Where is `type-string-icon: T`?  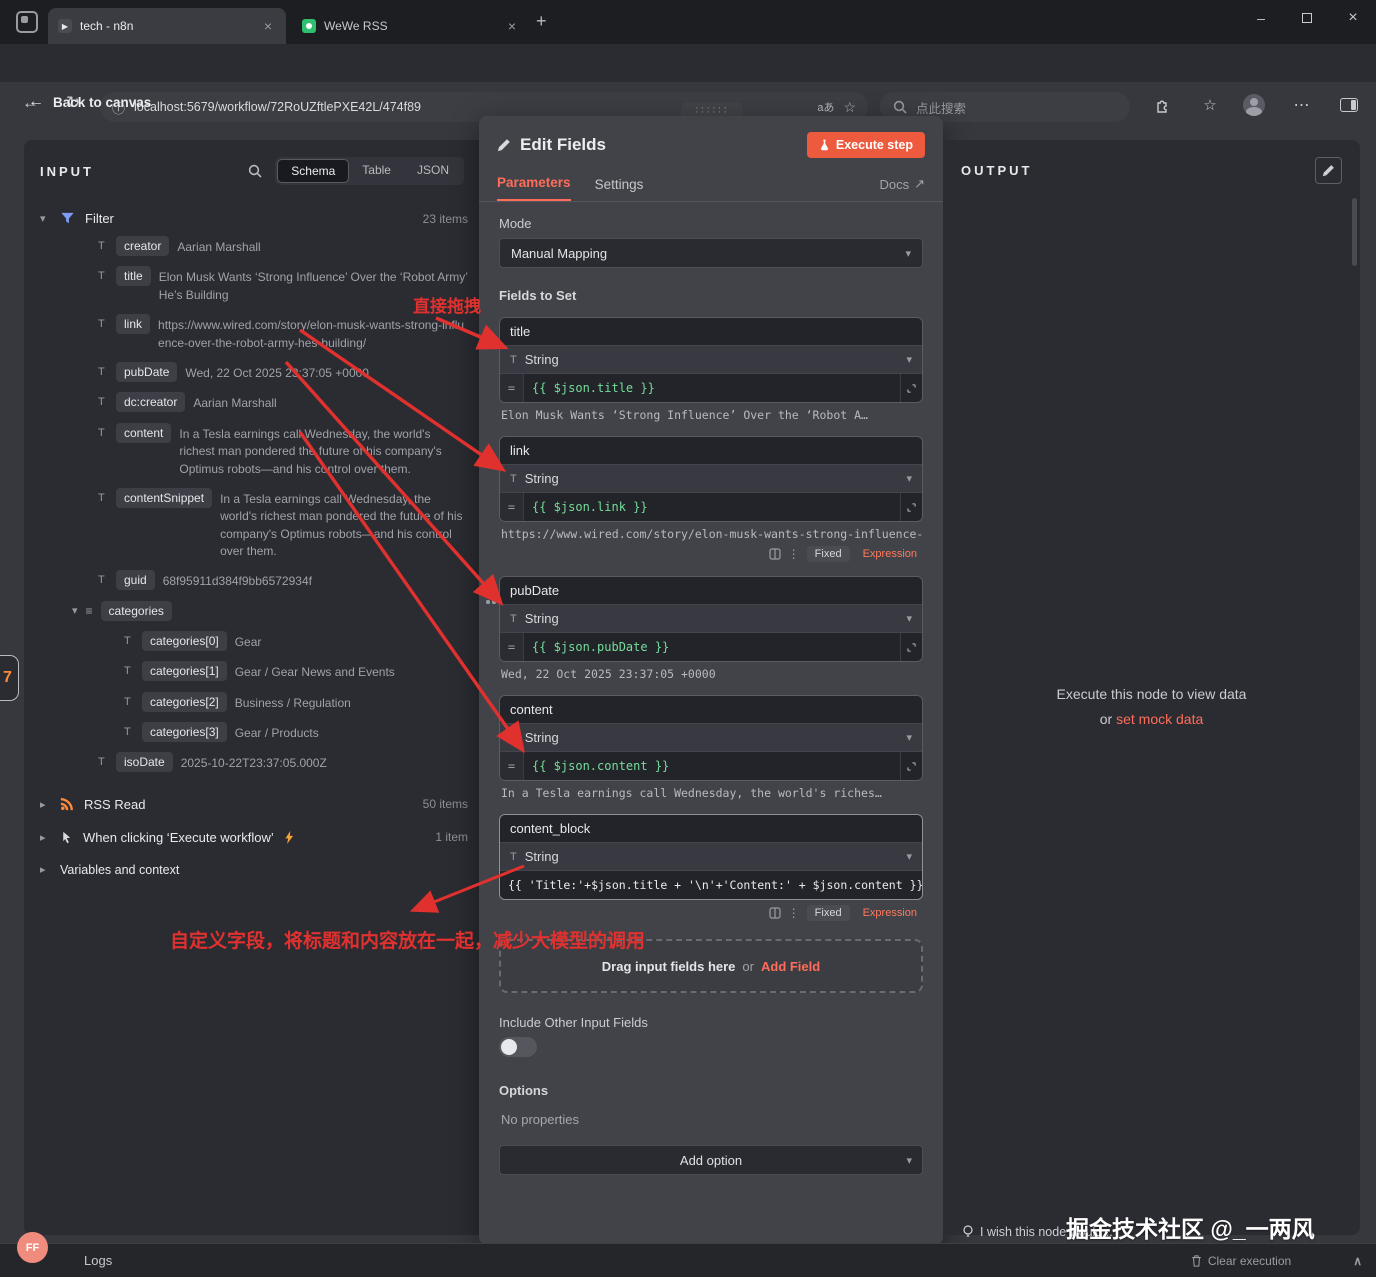 type-string-icon: T is located at coordinates (101, 371).